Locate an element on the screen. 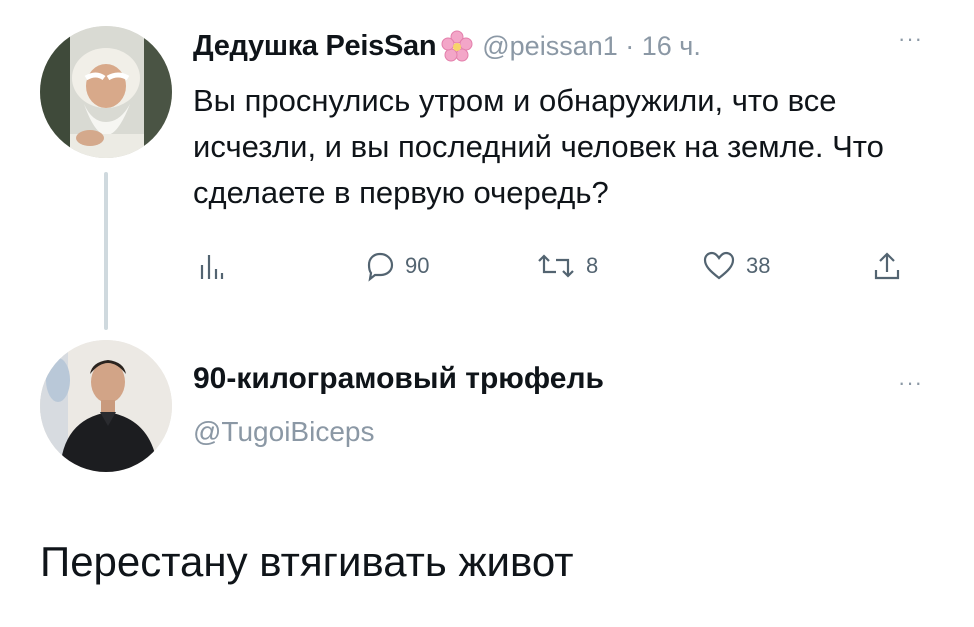  share-button is located at coordinates (887, 266).